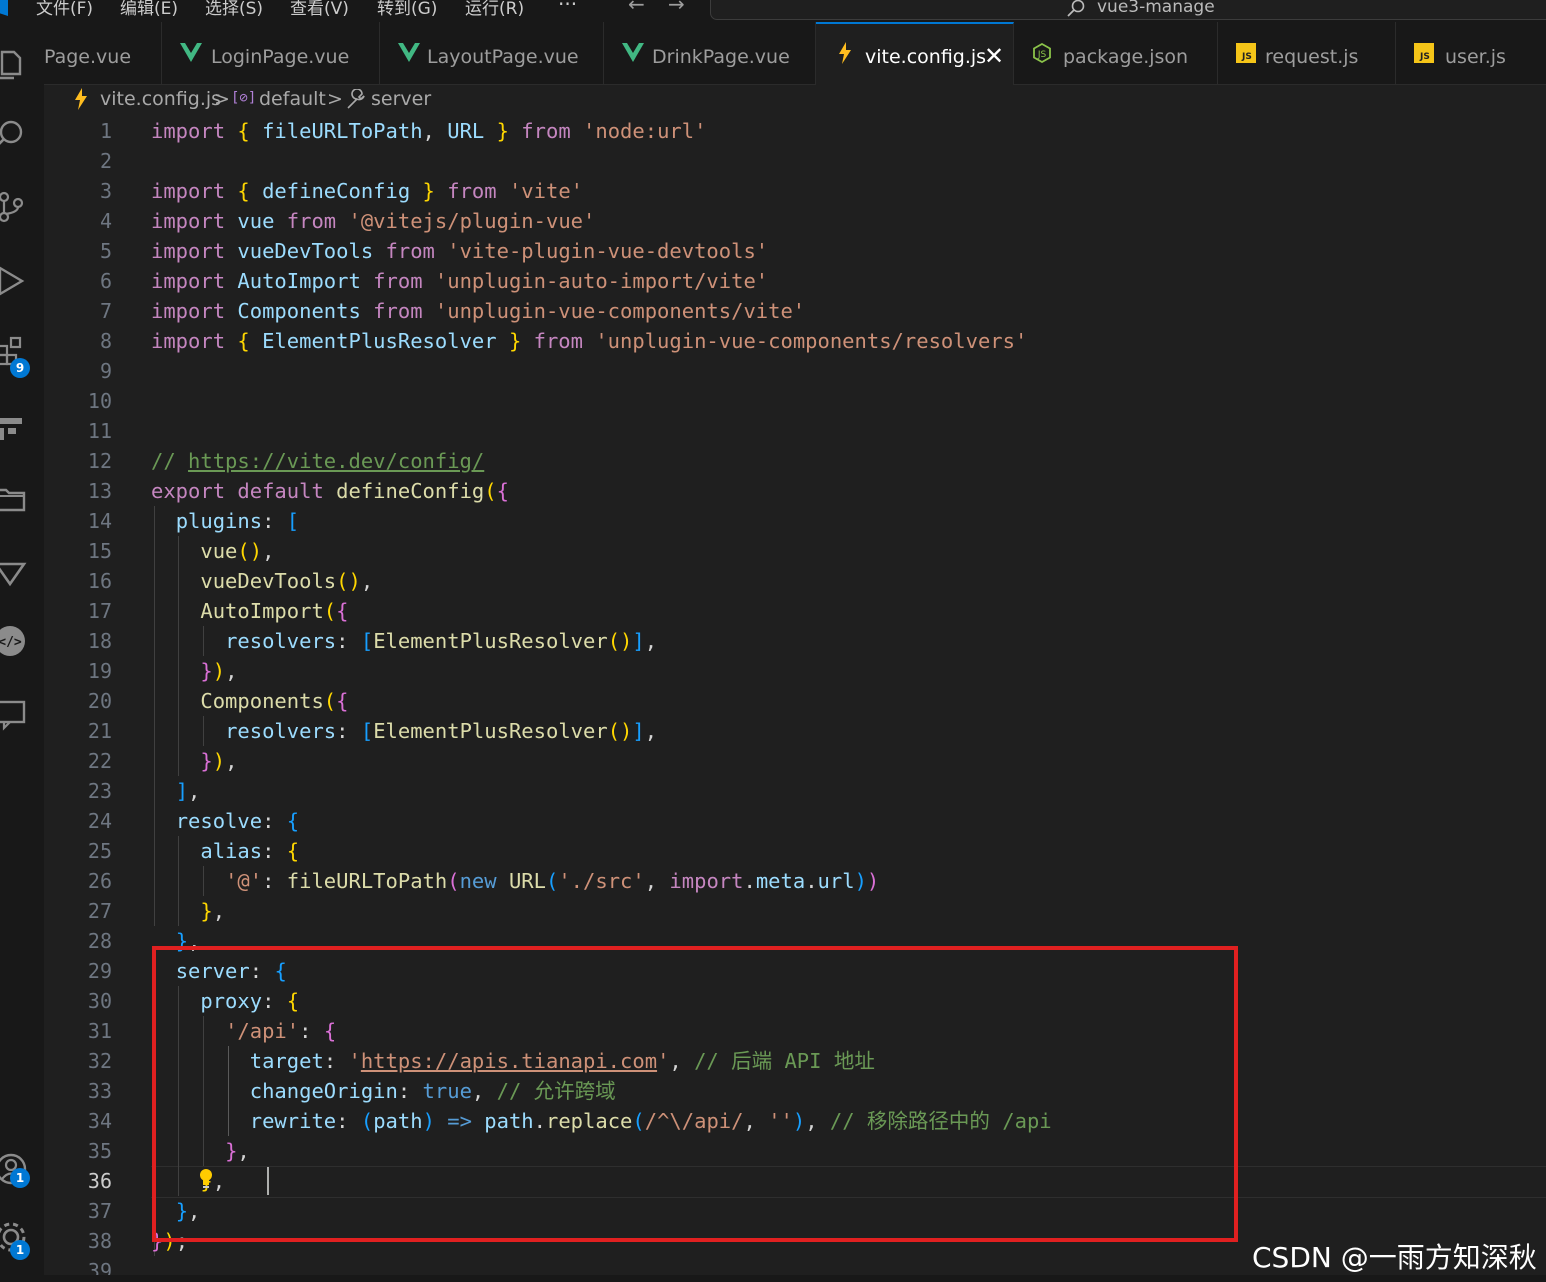  I want to click on tab-page-vue: Page.vue, so click(103, 53).